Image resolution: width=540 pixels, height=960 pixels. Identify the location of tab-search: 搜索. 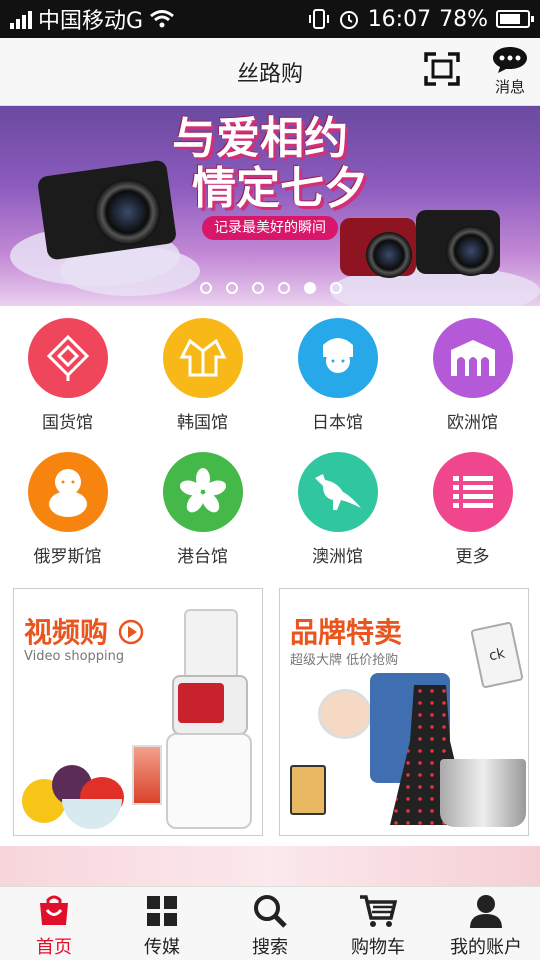
(270, 923).